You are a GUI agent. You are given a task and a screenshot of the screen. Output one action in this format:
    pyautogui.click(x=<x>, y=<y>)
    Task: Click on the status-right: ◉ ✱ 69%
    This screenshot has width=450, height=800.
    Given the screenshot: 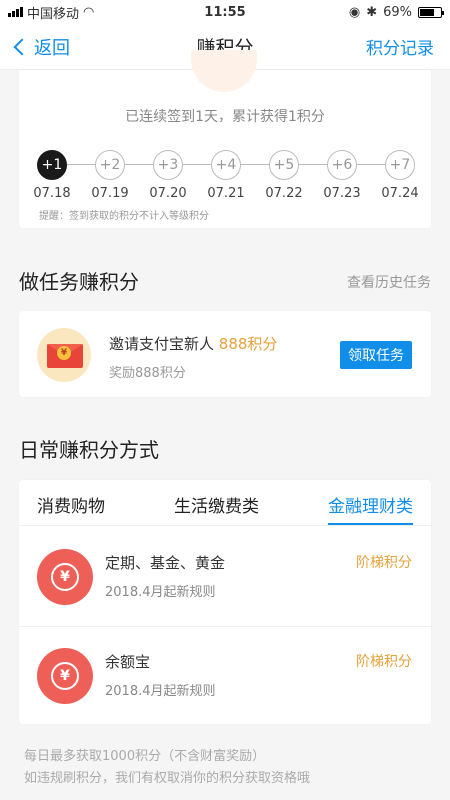 What is the action you would take?
    pyautogui.click(x=368, y=12)
    